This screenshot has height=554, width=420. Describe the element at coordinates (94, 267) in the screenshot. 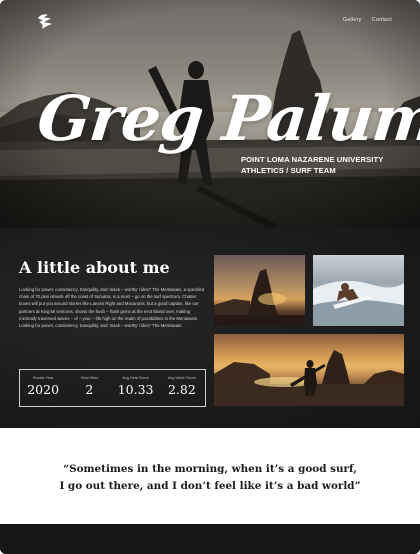

I see `about-title: A little about me` at that location.